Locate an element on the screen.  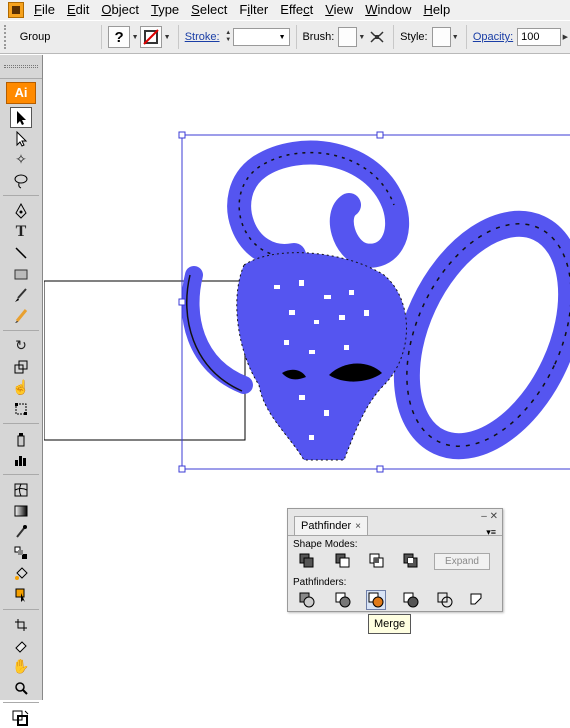
gradient-tool-icon is located at coordinates (21, 510).